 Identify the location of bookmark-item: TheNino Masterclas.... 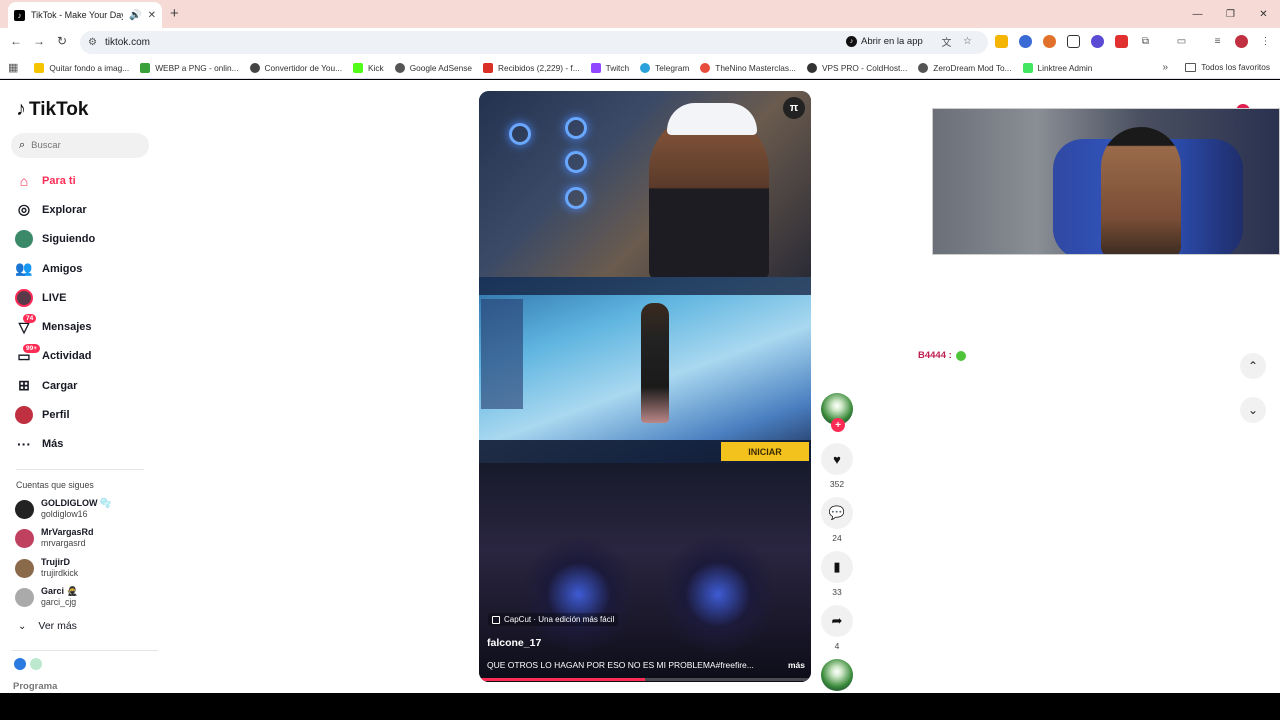
(748, 67).